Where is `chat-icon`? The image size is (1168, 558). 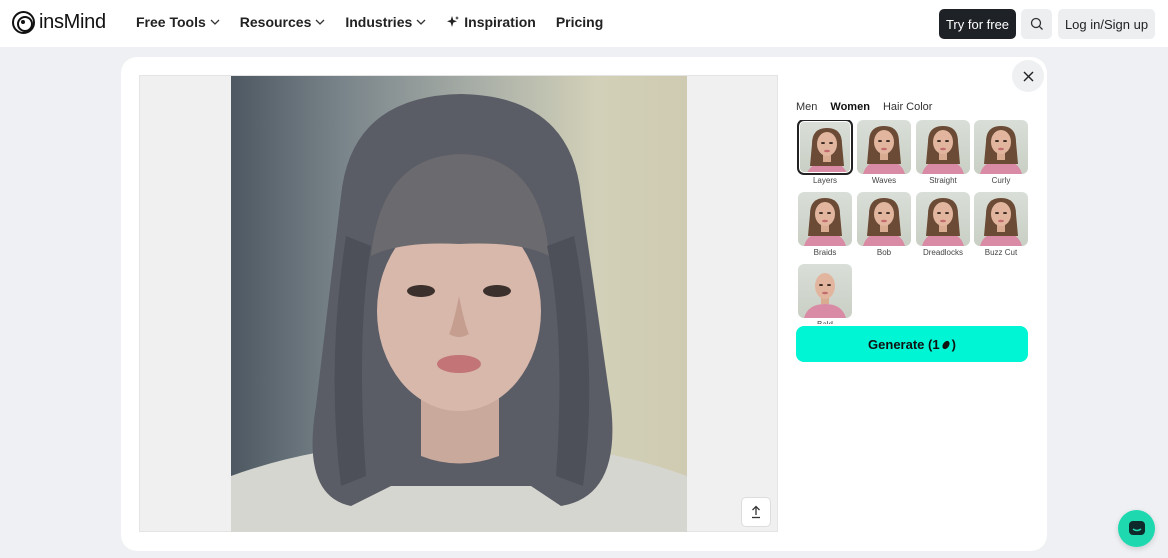
chat-icon is located at coordinates (1136, 527).